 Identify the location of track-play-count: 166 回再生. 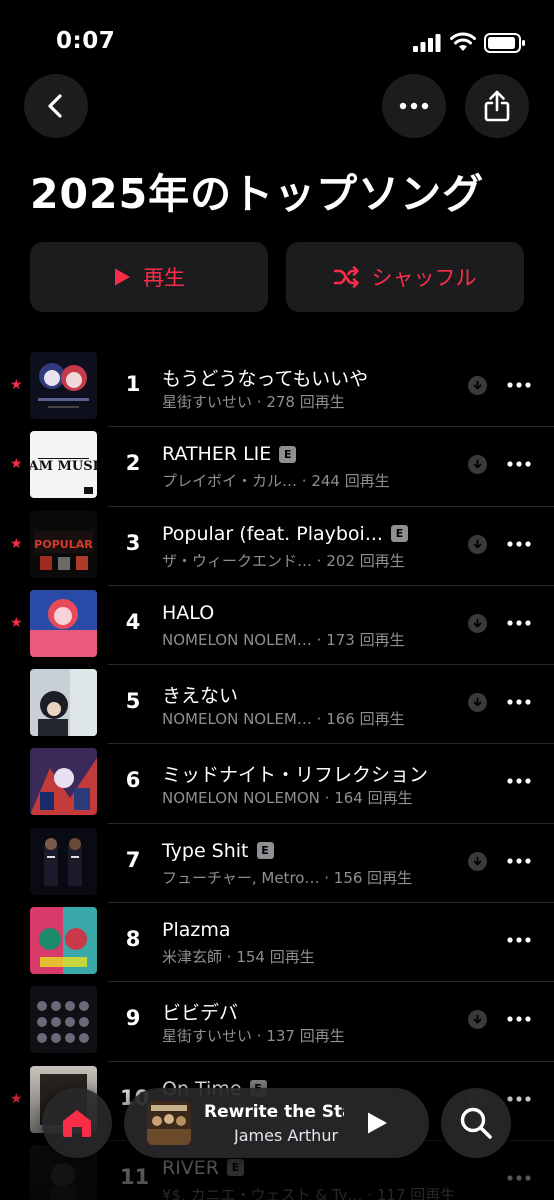
(365, 719).